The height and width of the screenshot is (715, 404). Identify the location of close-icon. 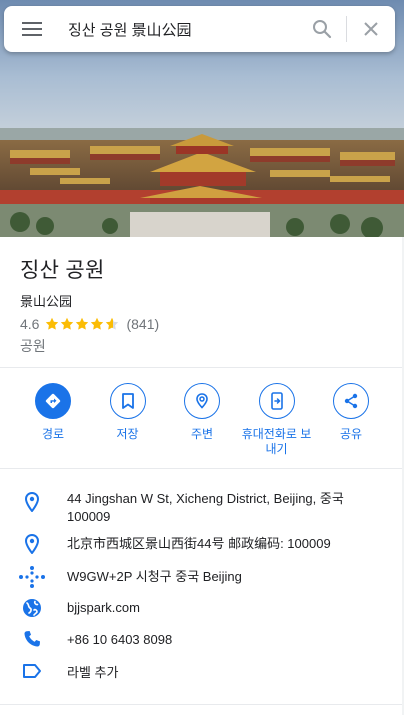
(371, 29).